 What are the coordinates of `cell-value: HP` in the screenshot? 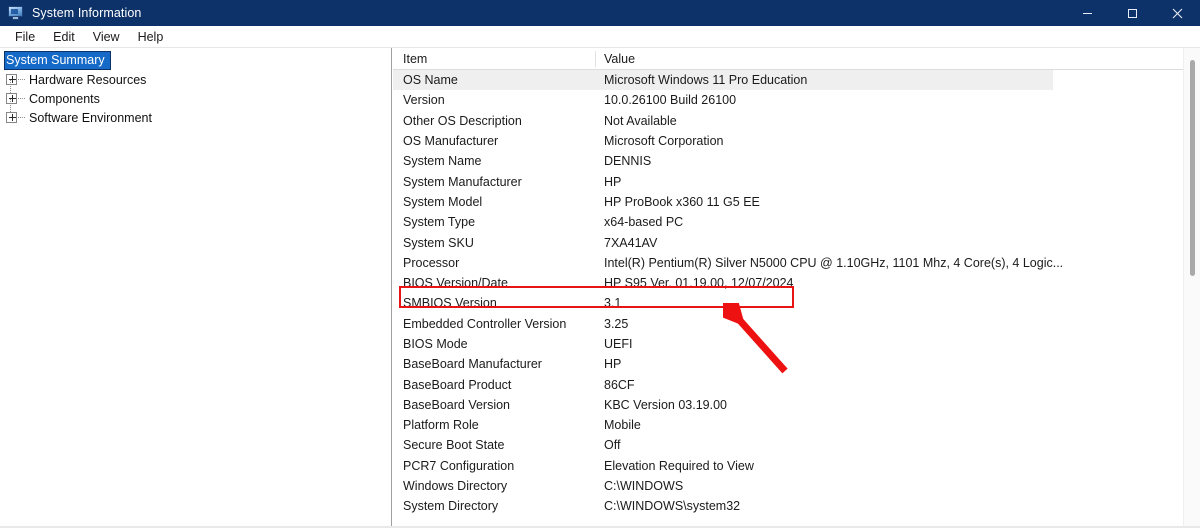 It's located at (898, 364).